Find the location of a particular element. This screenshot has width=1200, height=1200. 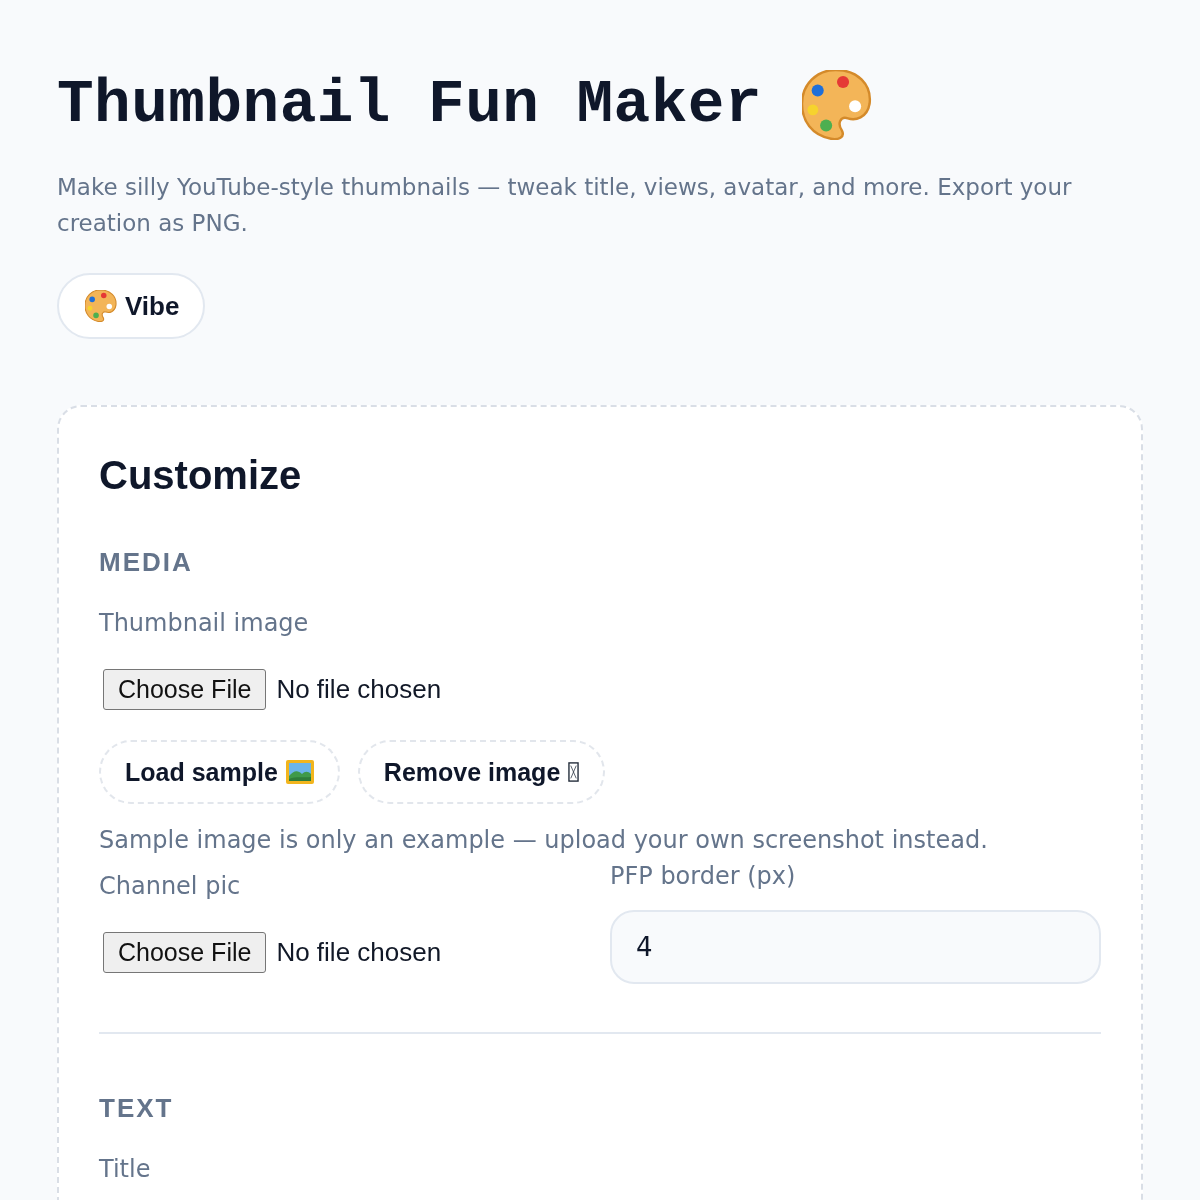

field-label: Title is located at coordinates (125, 1169).